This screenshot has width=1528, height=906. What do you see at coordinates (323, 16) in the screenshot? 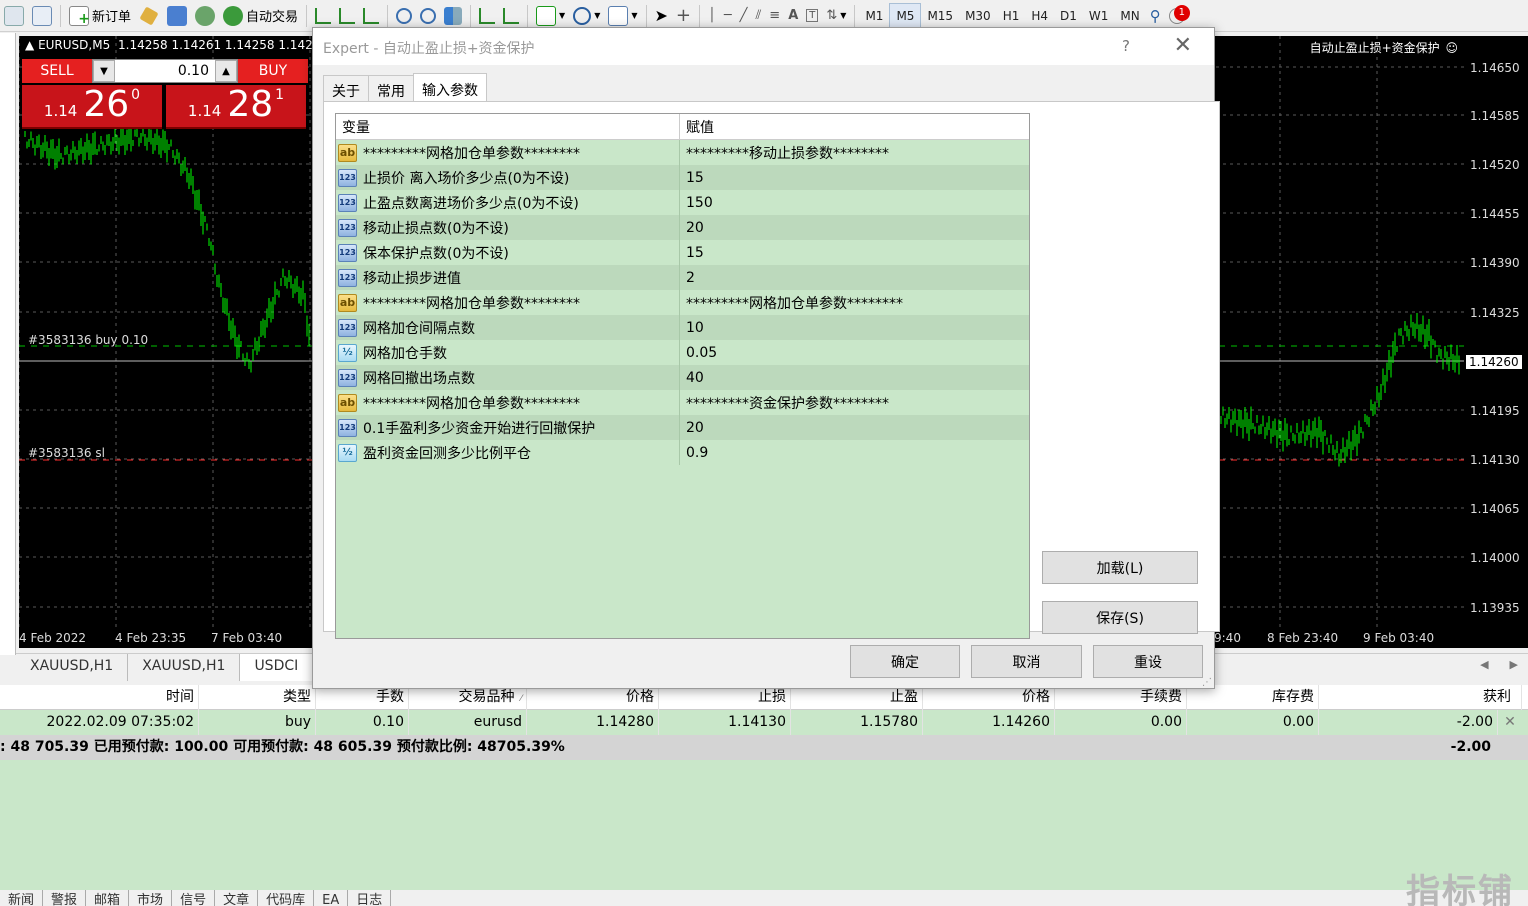
I see `bar-chart-button` at bounding box center [323, 16].